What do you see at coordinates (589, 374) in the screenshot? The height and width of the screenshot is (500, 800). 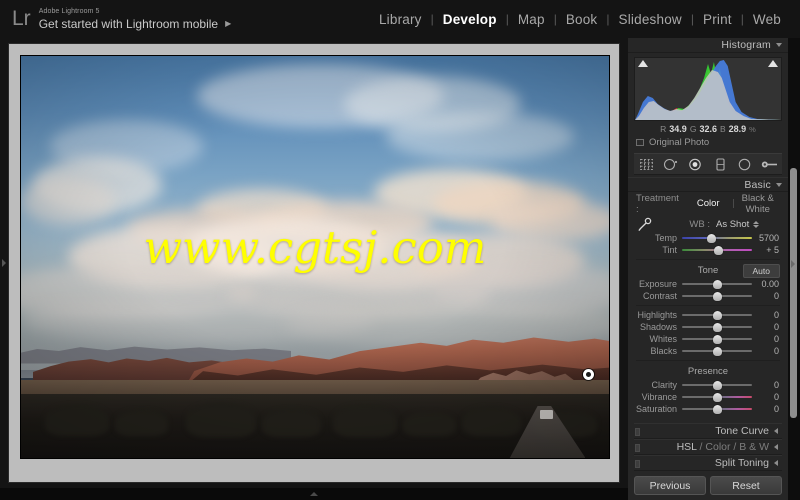 I see `spot-removal-marker` at bounding box center [589, 374].